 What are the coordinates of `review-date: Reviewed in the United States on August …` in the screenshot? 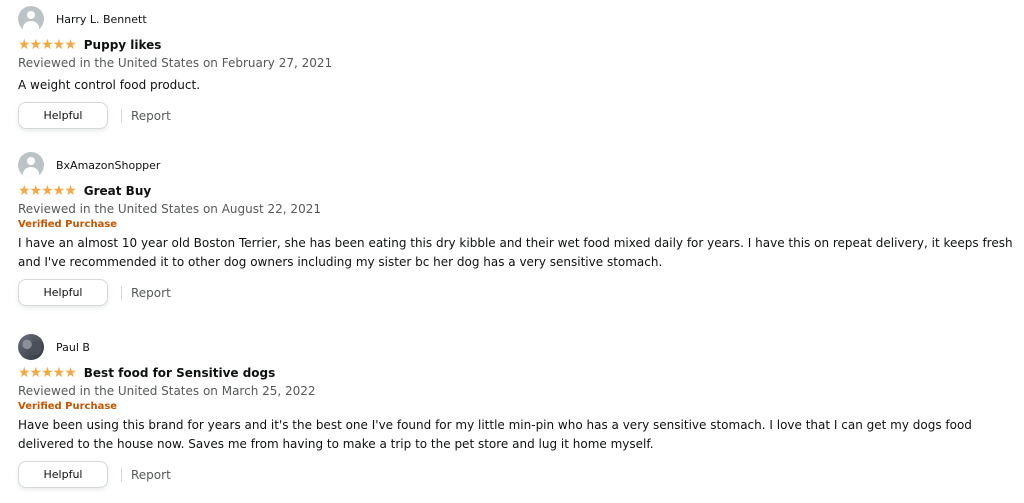 It's located at (169, 209).